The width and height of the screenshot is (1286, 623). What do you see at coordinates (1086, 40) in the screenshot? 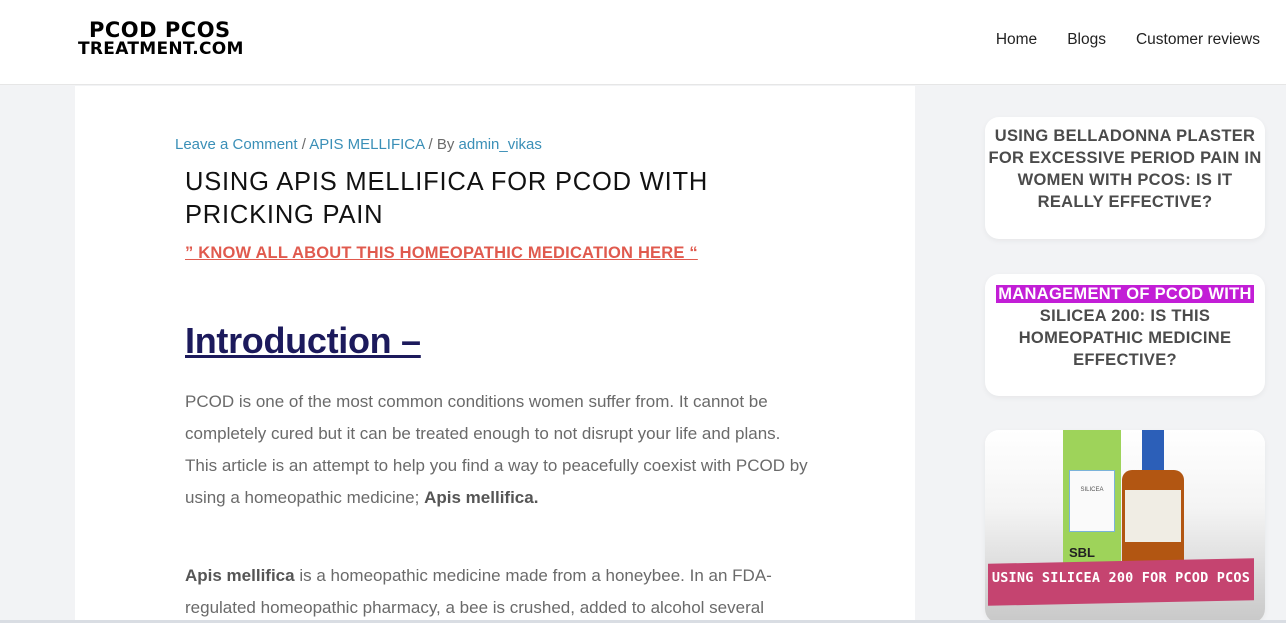
I see `nav-blogs: Blogs` at bounding box center [1086, 40].